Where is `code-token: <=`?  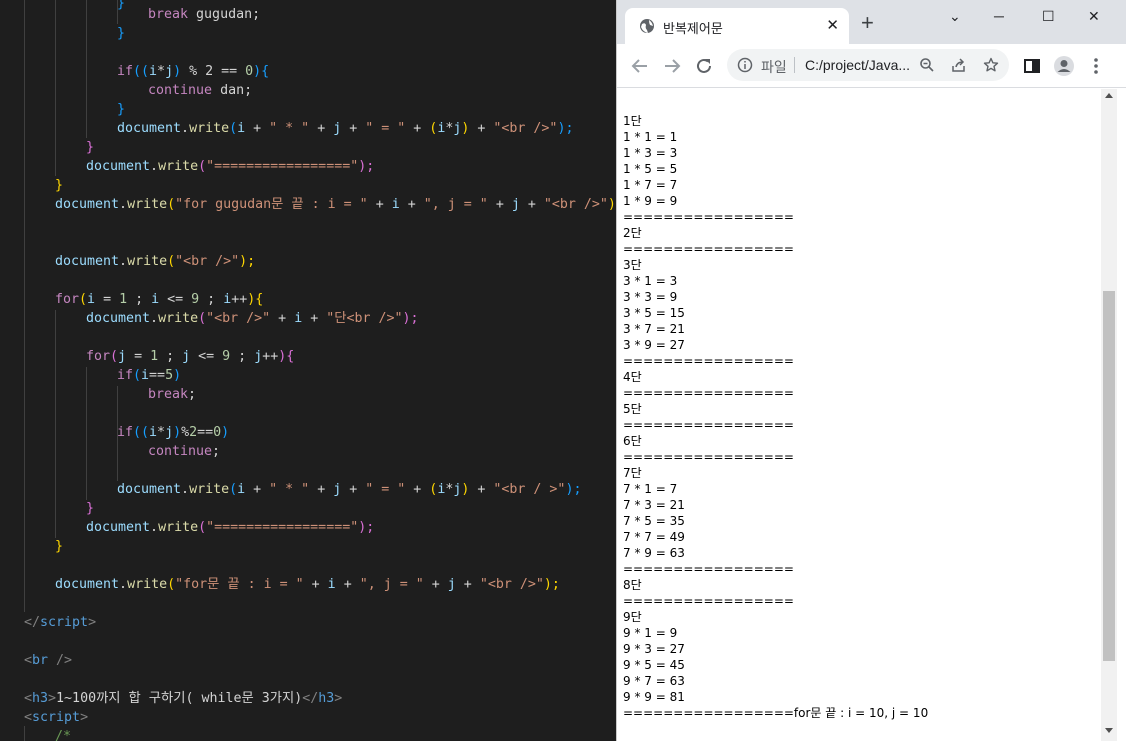 code-token: <= is located at coordinates (210, 356).